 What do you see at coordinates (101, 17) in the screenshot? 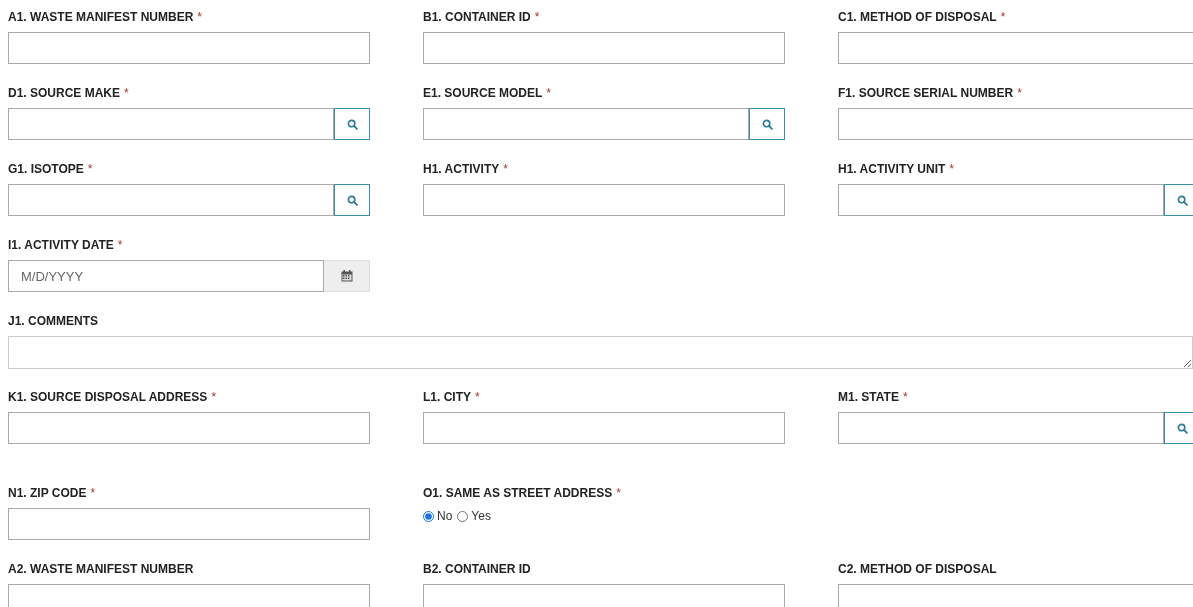
I see `field-label: A1. WASTE MANIFEST NUMBER` at bounding box center [101, 17].